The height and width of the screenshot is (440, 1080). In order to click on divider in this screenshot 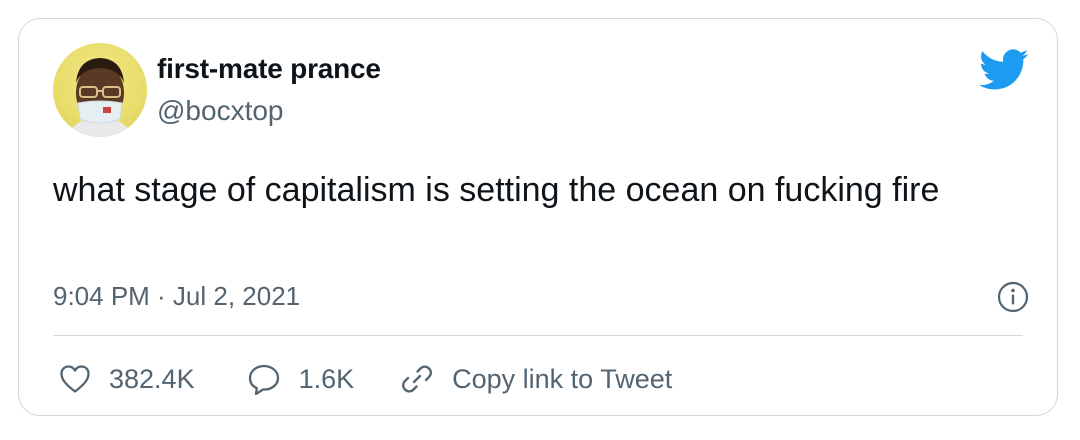, I will do `click(538, 335)`.